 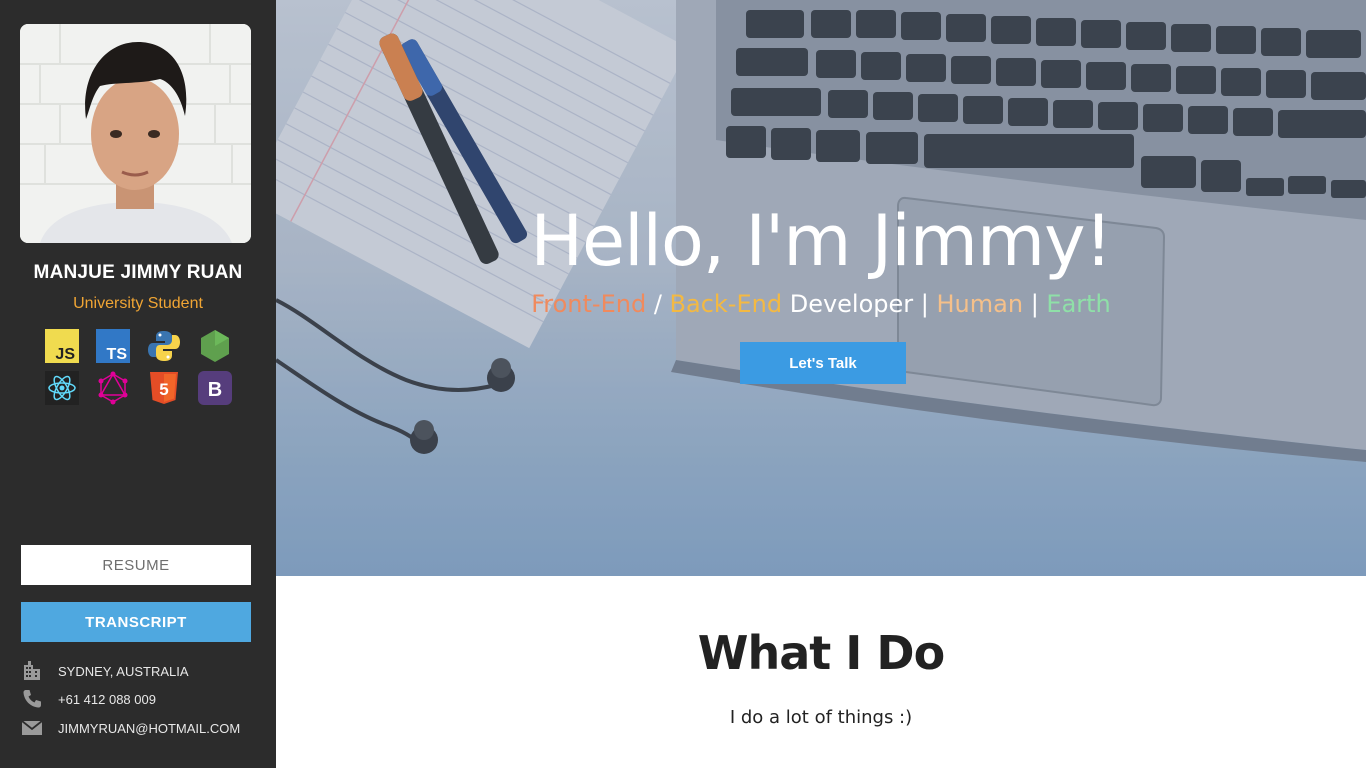 I want to click on subtitle-front-end: Front-End, so click(x=589, y=304).